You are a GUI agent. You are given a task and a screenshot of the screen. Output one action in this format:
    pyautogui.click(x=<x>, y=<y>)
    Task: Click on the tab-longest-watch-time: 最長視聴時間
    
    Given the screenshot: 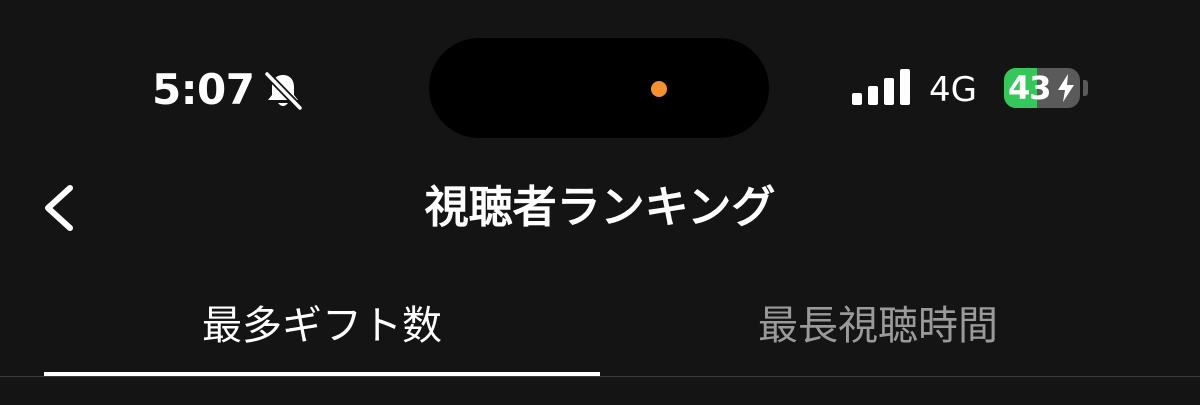 What is the action you would take?
    pyautogui.click(x=878, y=335)
    